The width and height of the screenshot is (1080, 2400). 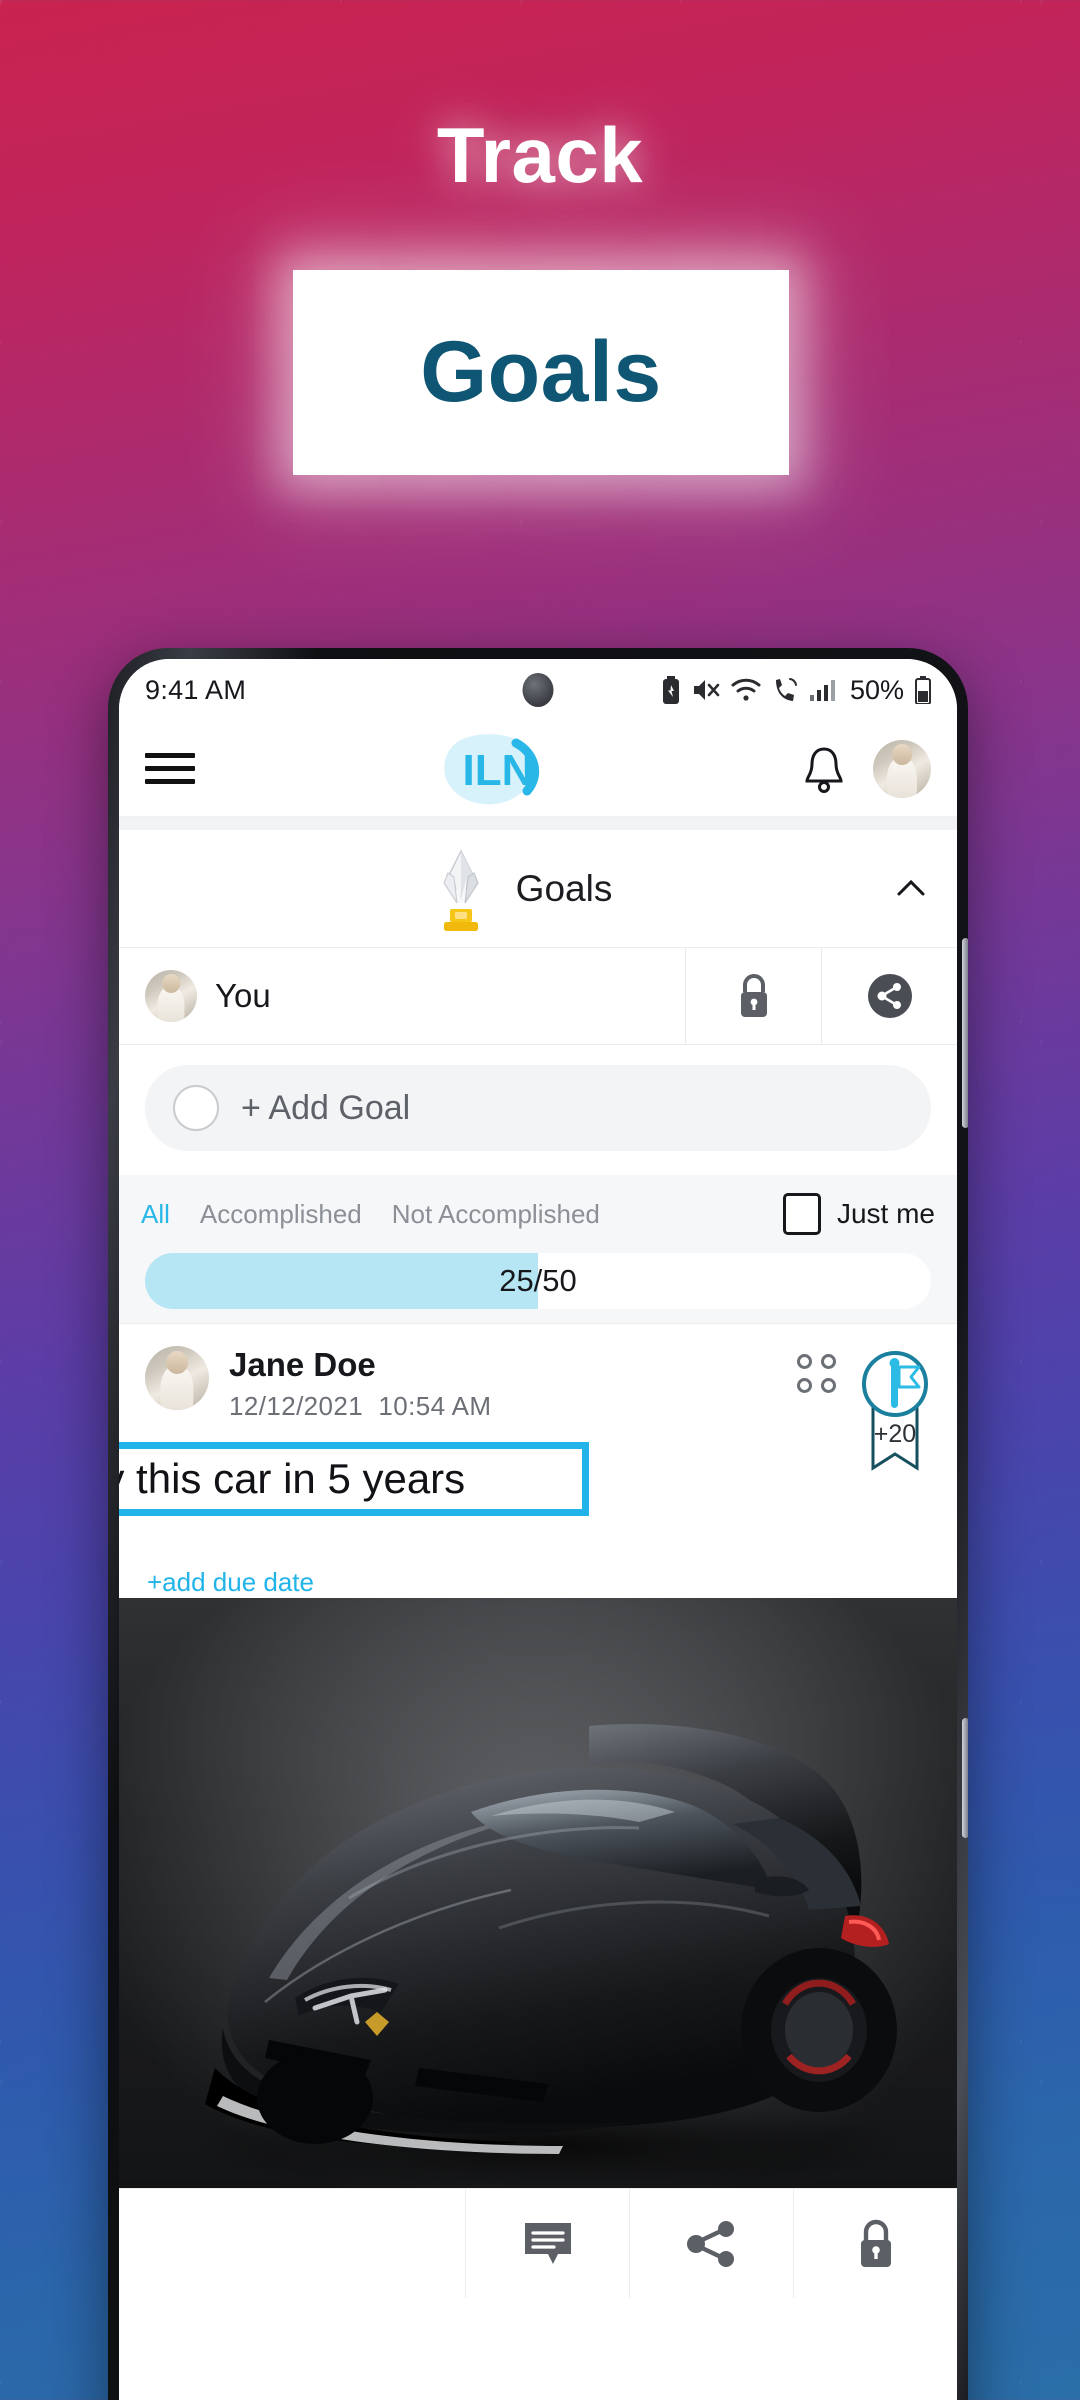 I want to click on privacy-button, so click(x=753, y=996).